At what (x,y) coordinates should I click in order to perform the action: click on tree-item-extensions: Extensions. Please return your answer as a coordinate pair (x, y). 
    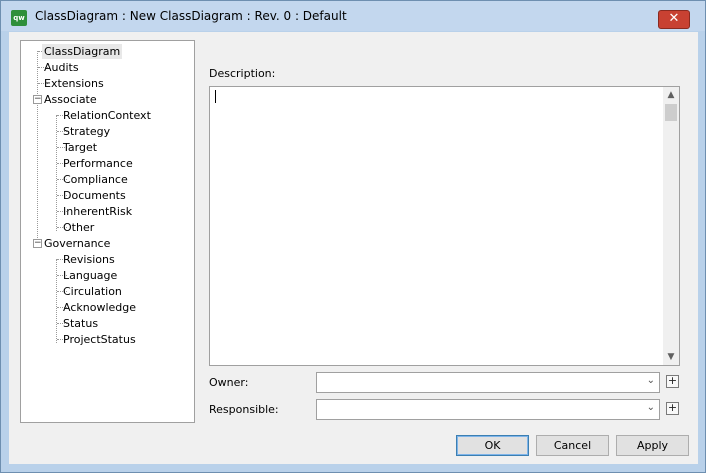
    Looking at the image, I should click on (74, 83).